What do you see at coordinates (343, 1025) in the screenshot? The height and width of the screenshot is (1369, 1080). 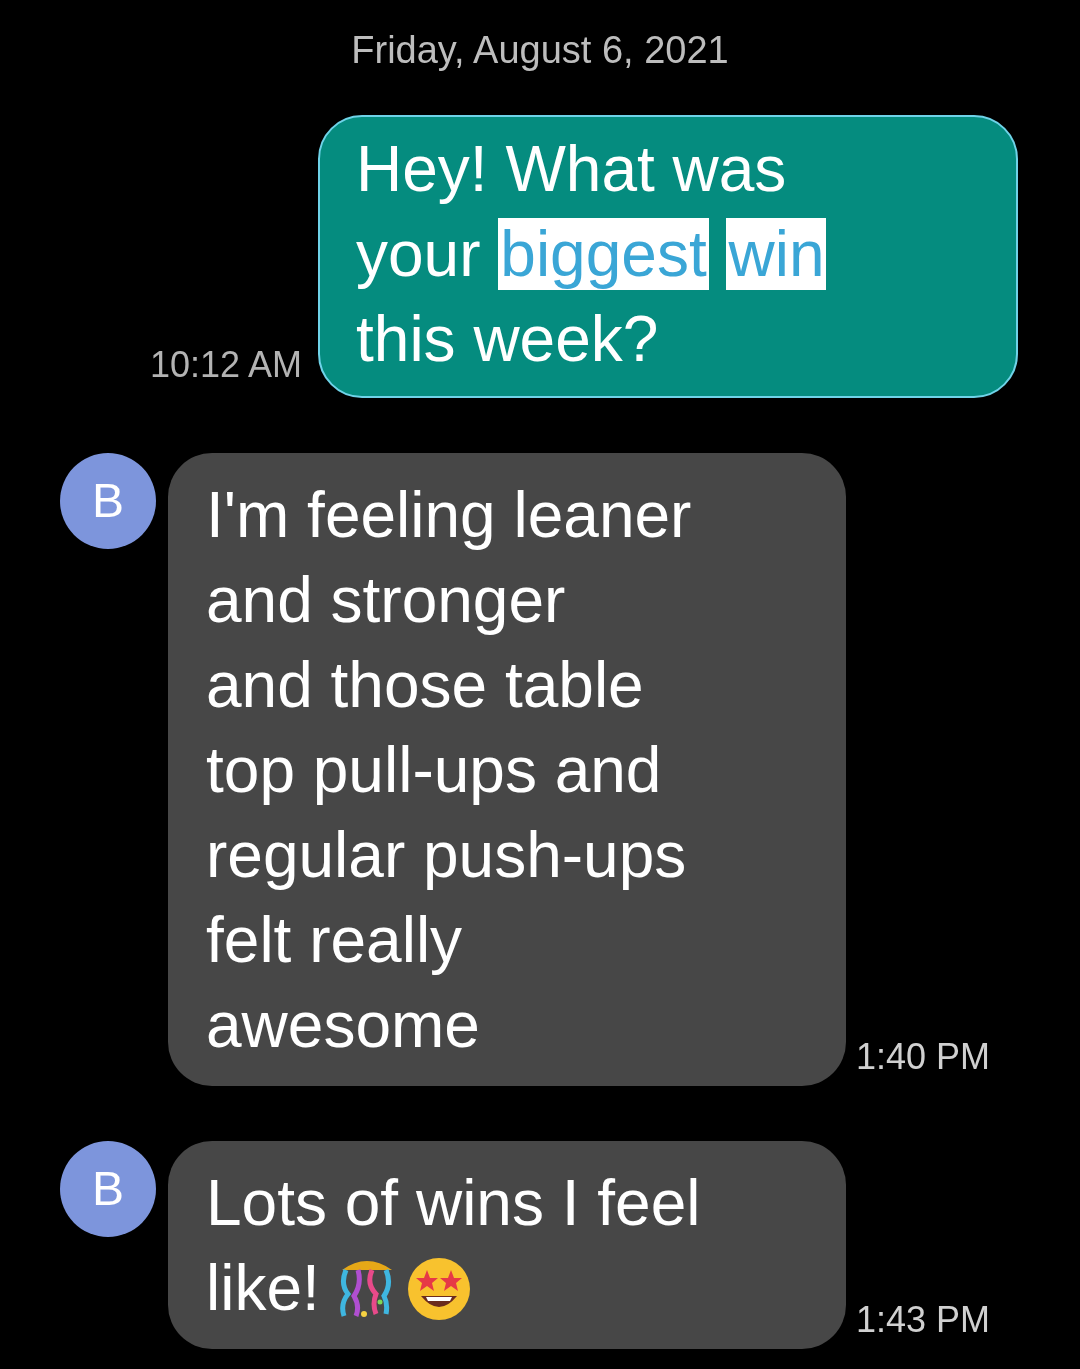 I see `message-line: awesome` at bounding box center [343, 1025].